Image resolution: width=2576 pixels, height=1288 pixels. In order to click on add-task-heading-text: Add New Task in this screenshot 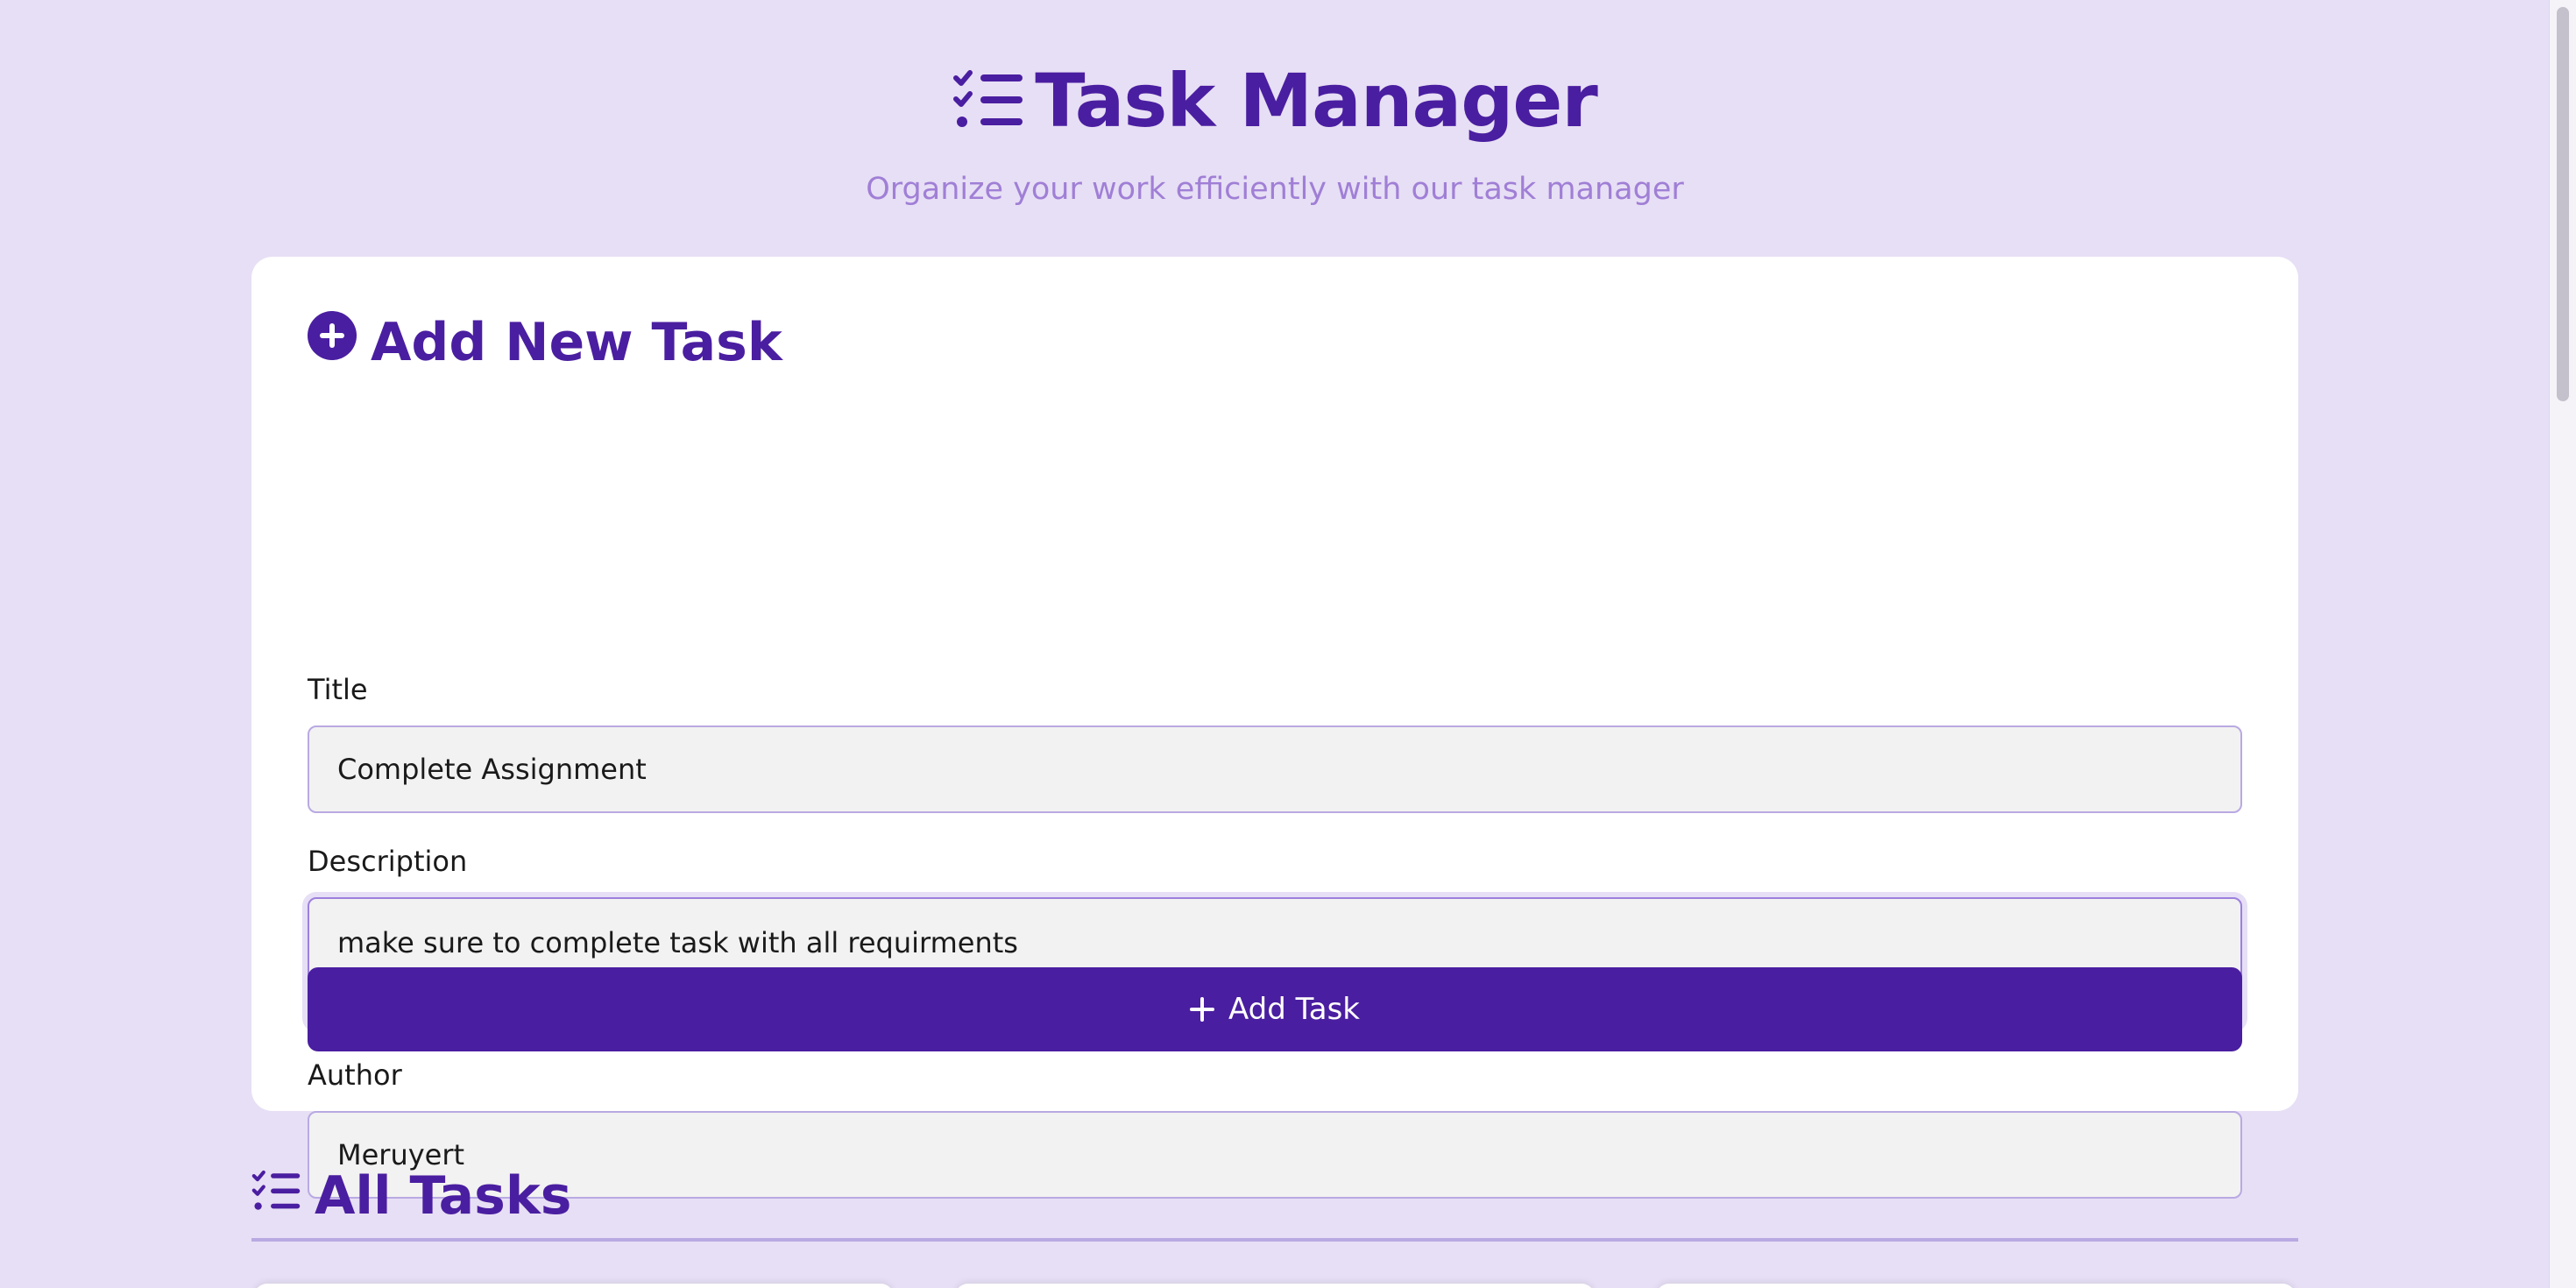, I will do `click(576, 342)`.